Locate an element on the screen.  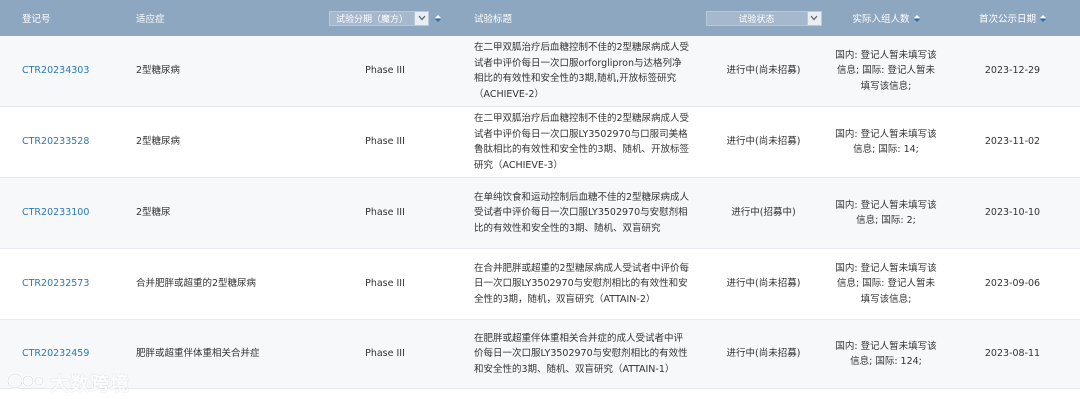
col-reg-no-label: 登记号 is located at coordinates (36, 19).